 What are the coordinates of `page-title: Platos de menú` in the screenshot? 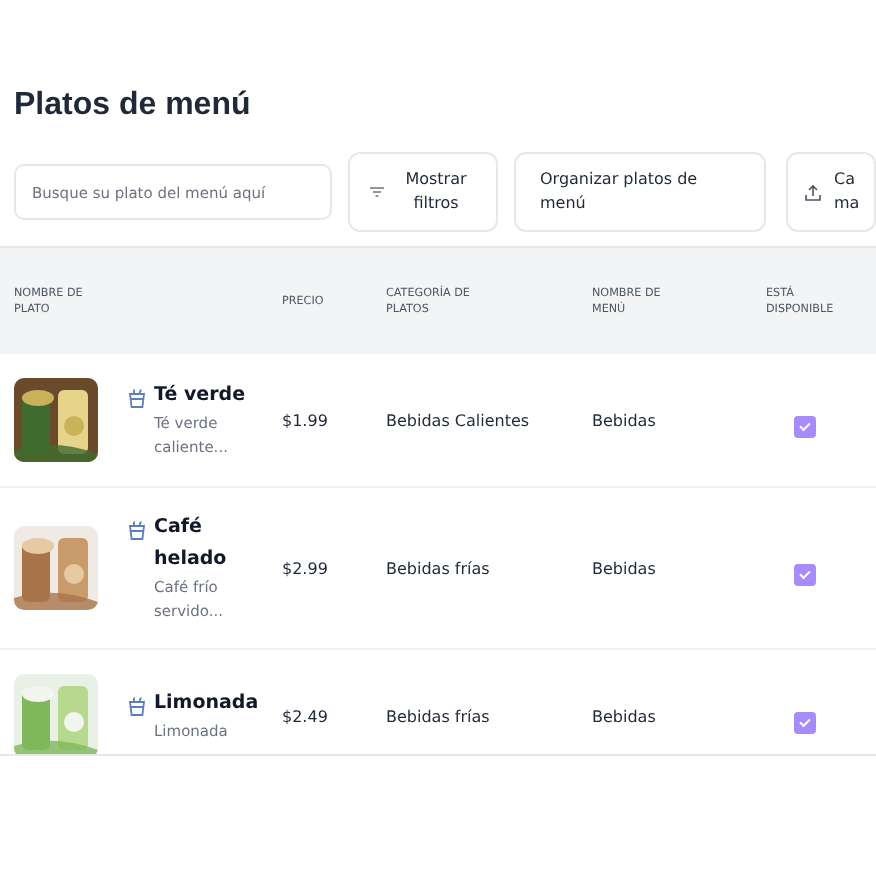 It's located at (133, 106).